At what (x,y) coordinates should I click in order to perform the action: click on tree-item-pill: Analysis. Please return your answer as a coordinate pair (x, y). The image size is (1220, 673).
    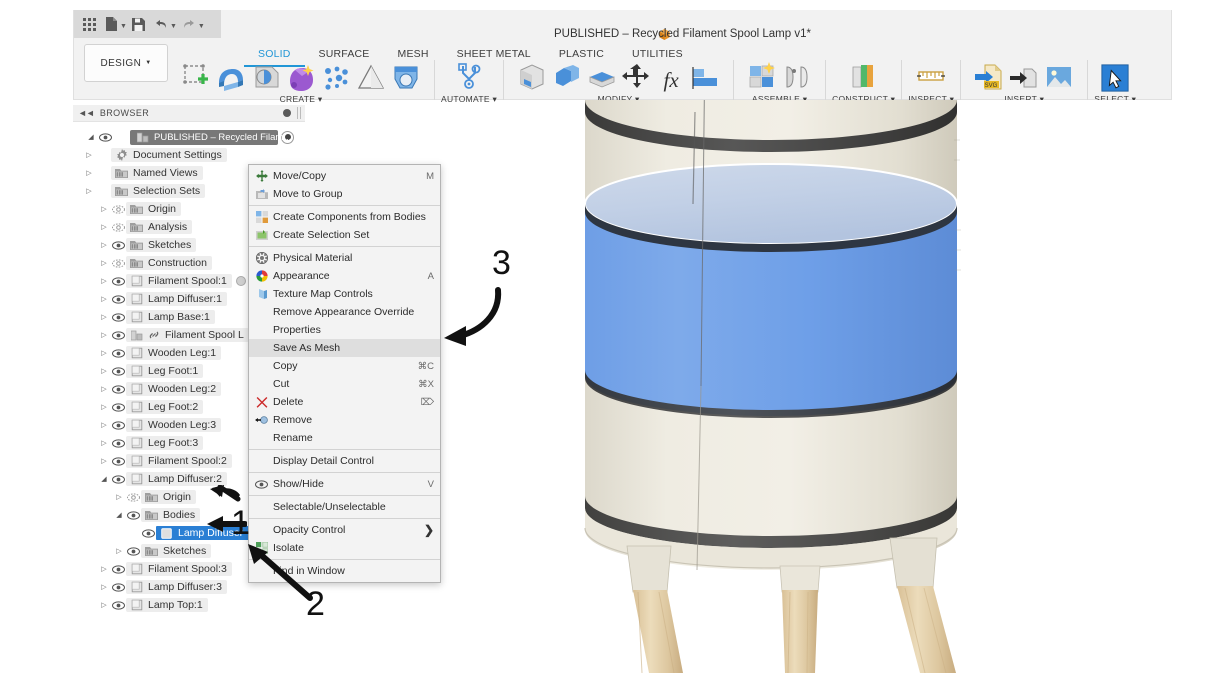
    Looking at the image, I should click on (159, 227).